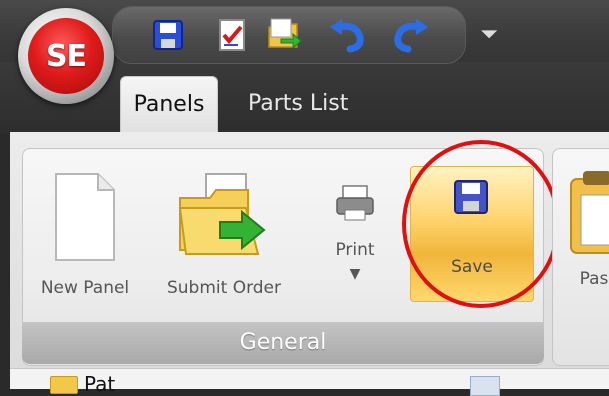 The height and width of the screenshot is (396, 609). I want to click on app-logo-button: SE, so click(66, 56).